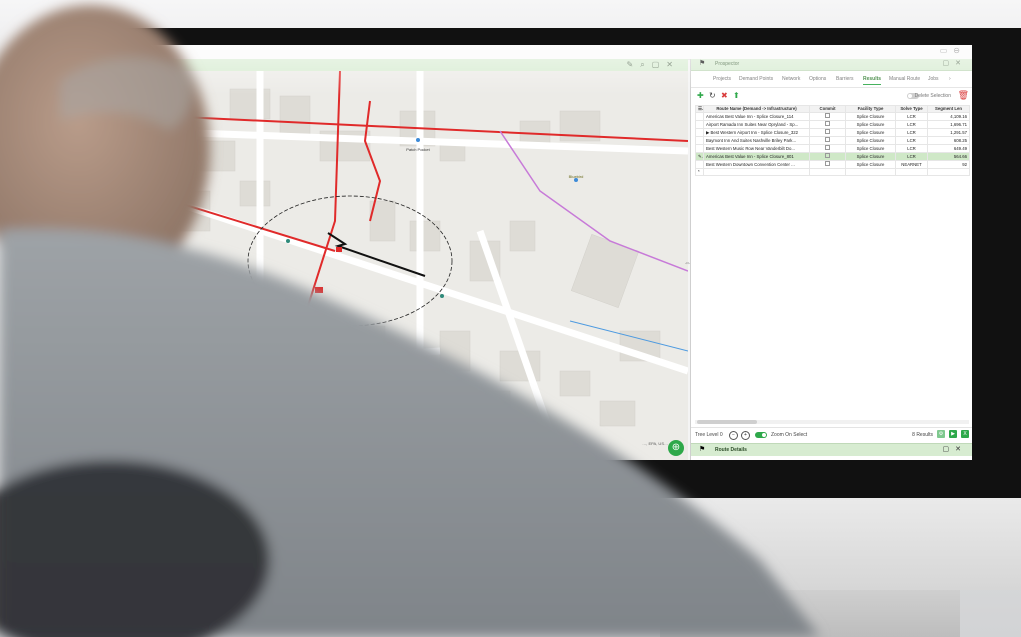  What do you see at coordinates (789, 435) in the screenshot?
I see `zoom-on-select-label: Zoom On Select` at bounding box center [789, 435].